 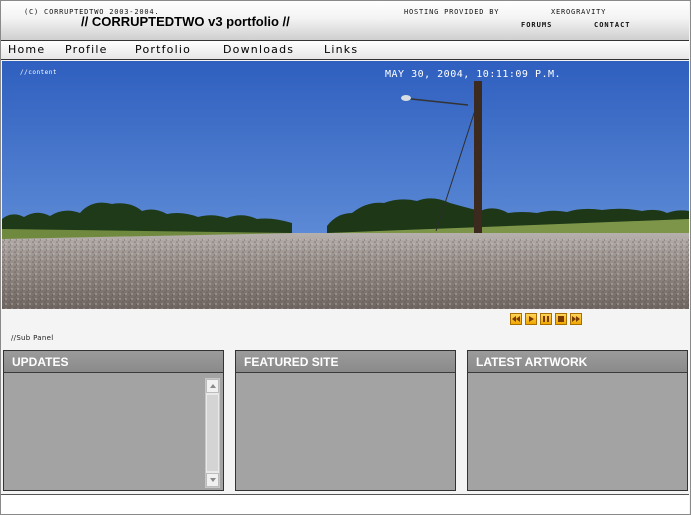 What do you see at coordinates (561, 319) in the screenshot?
I see `stop-icon` at bounding box center [561, 319].